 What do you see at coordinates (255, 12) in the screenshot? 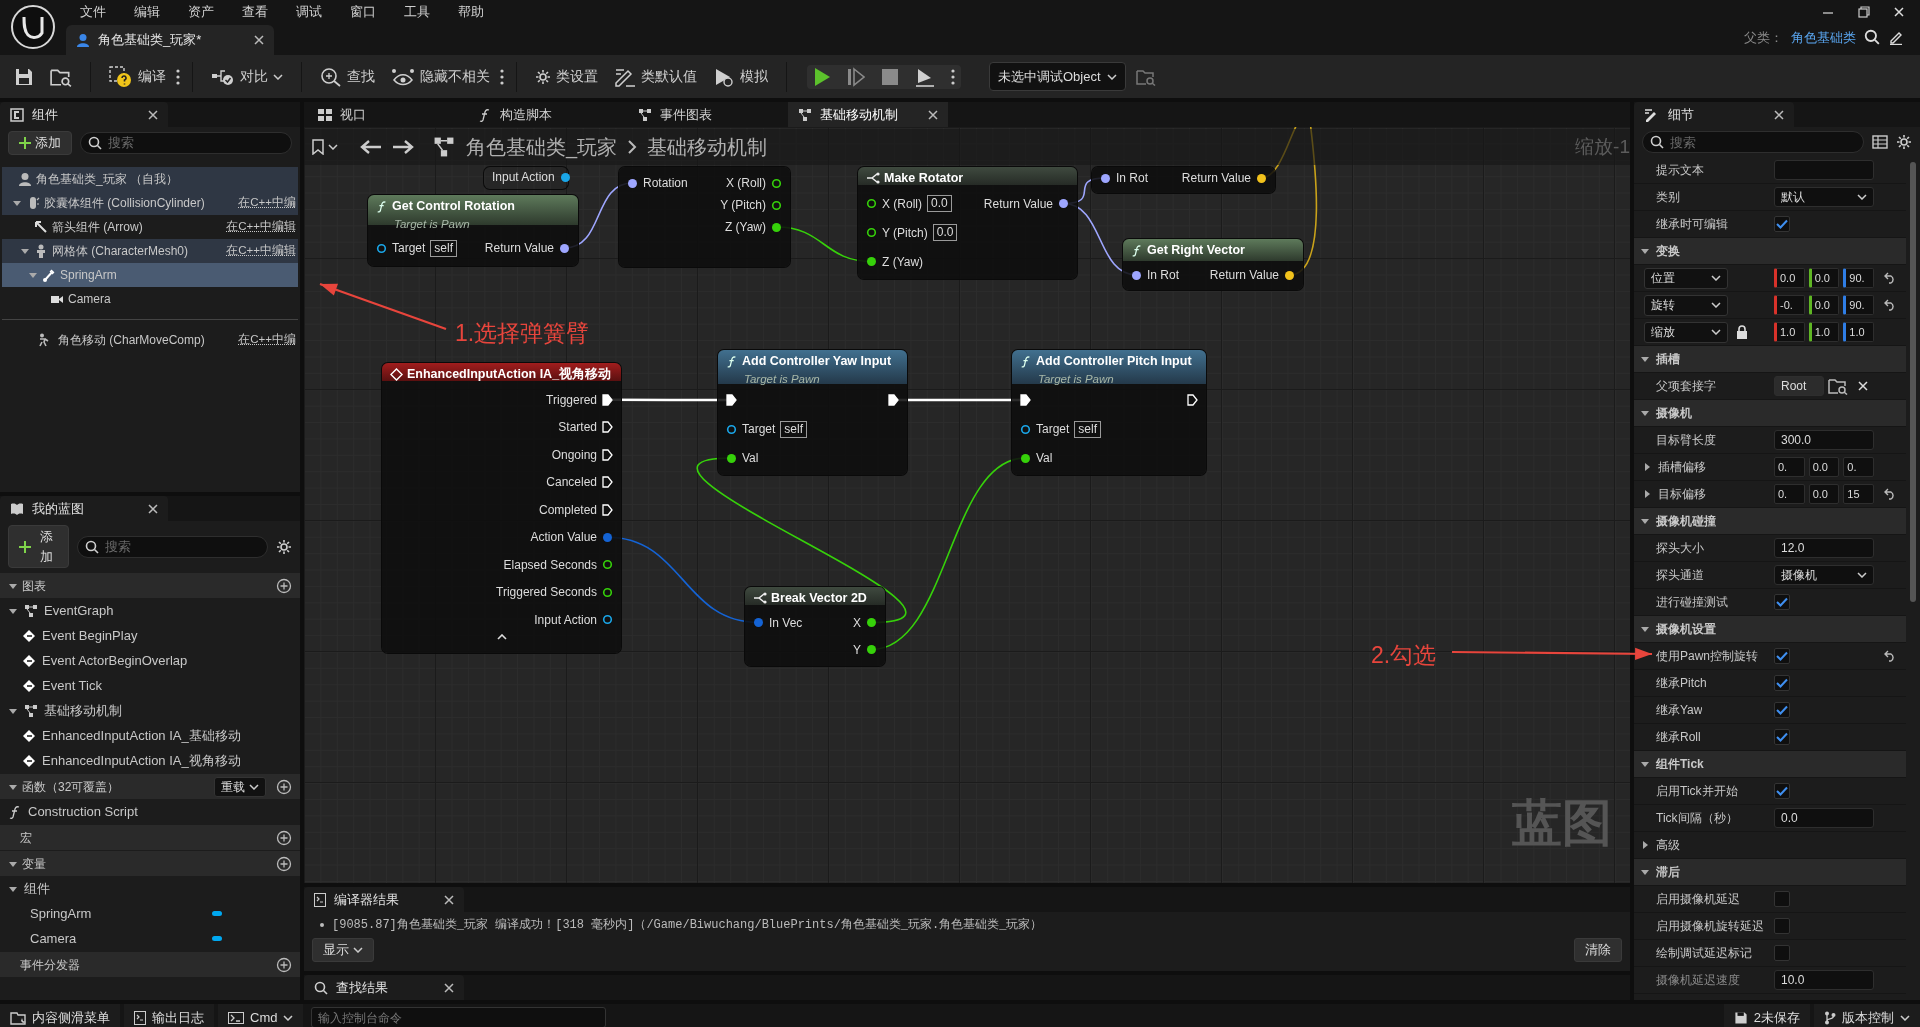
I see `menu-item: 查看` at bounding box center [255, 12].